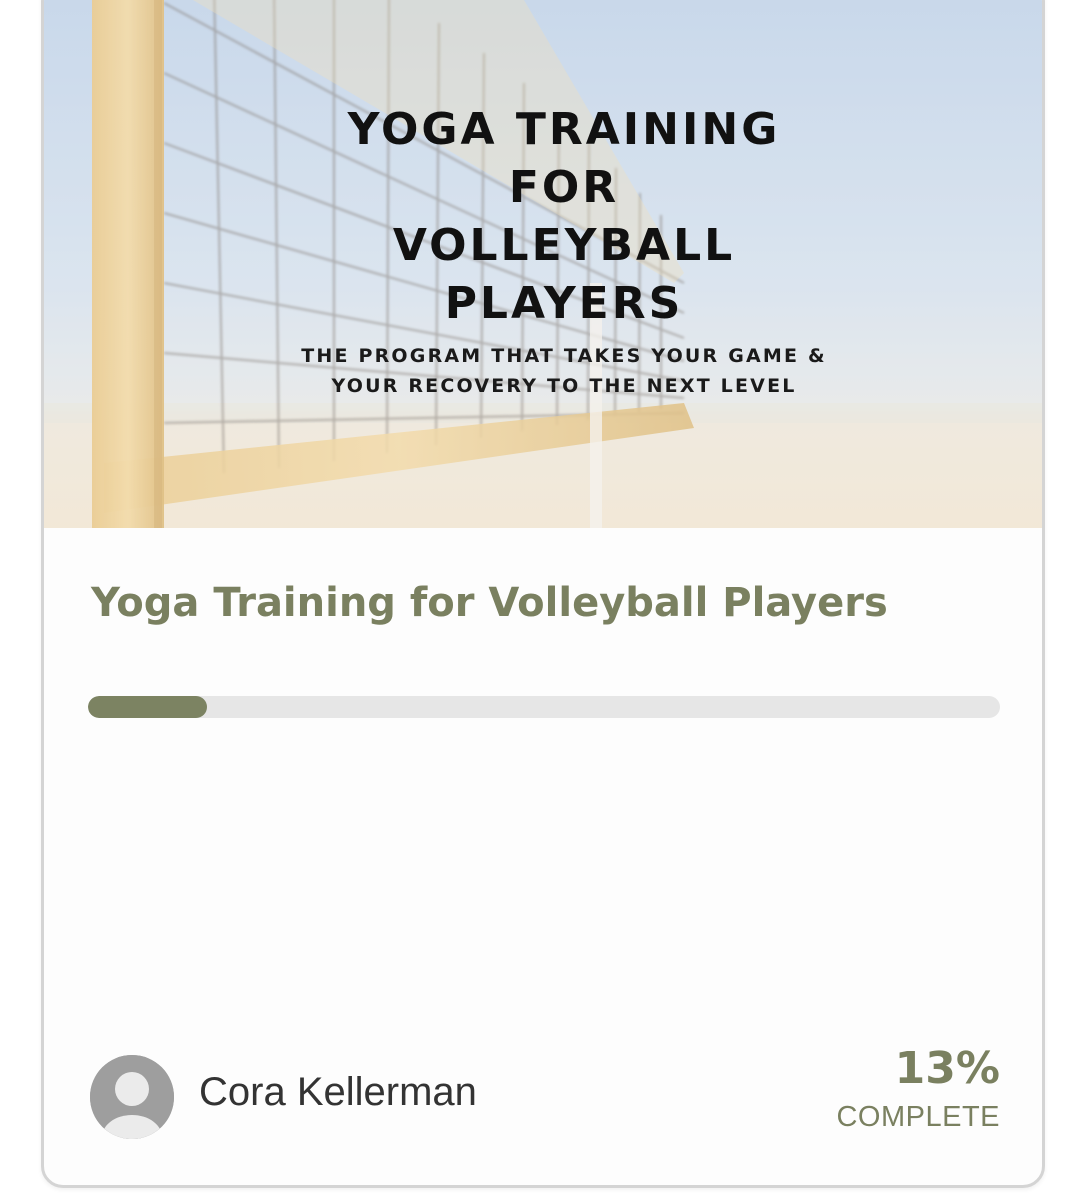  What do you see at coordinates (564, 303) in the screenshot?
I see `cover-title-line: PLAYERS` at bounding box center [564, 303].